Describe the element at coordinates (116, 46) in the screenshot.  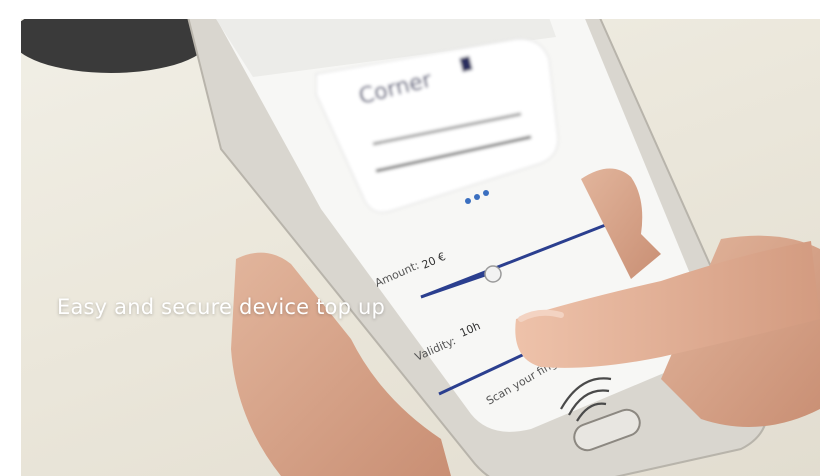
I see `background-object` at that location.